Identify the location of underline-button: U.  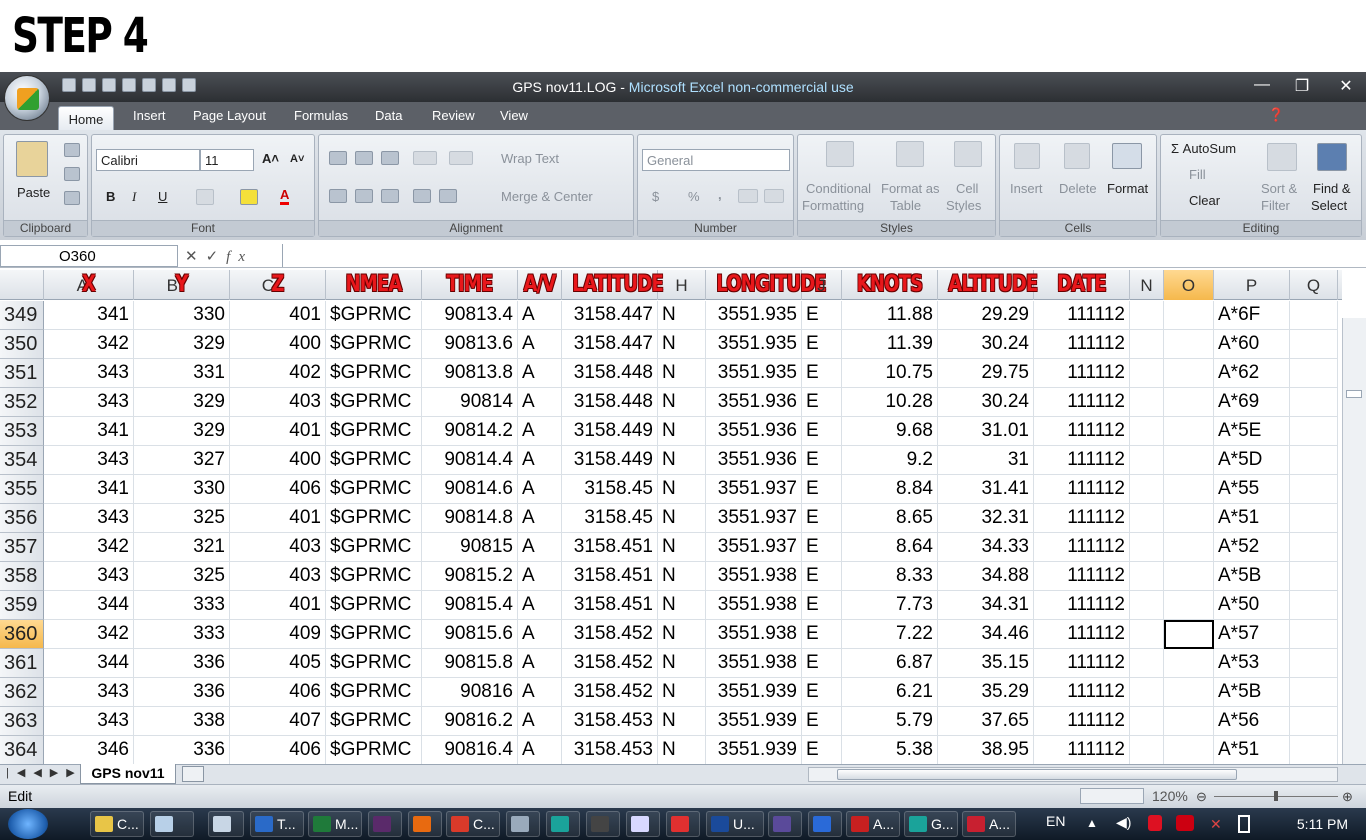
(162, 196).